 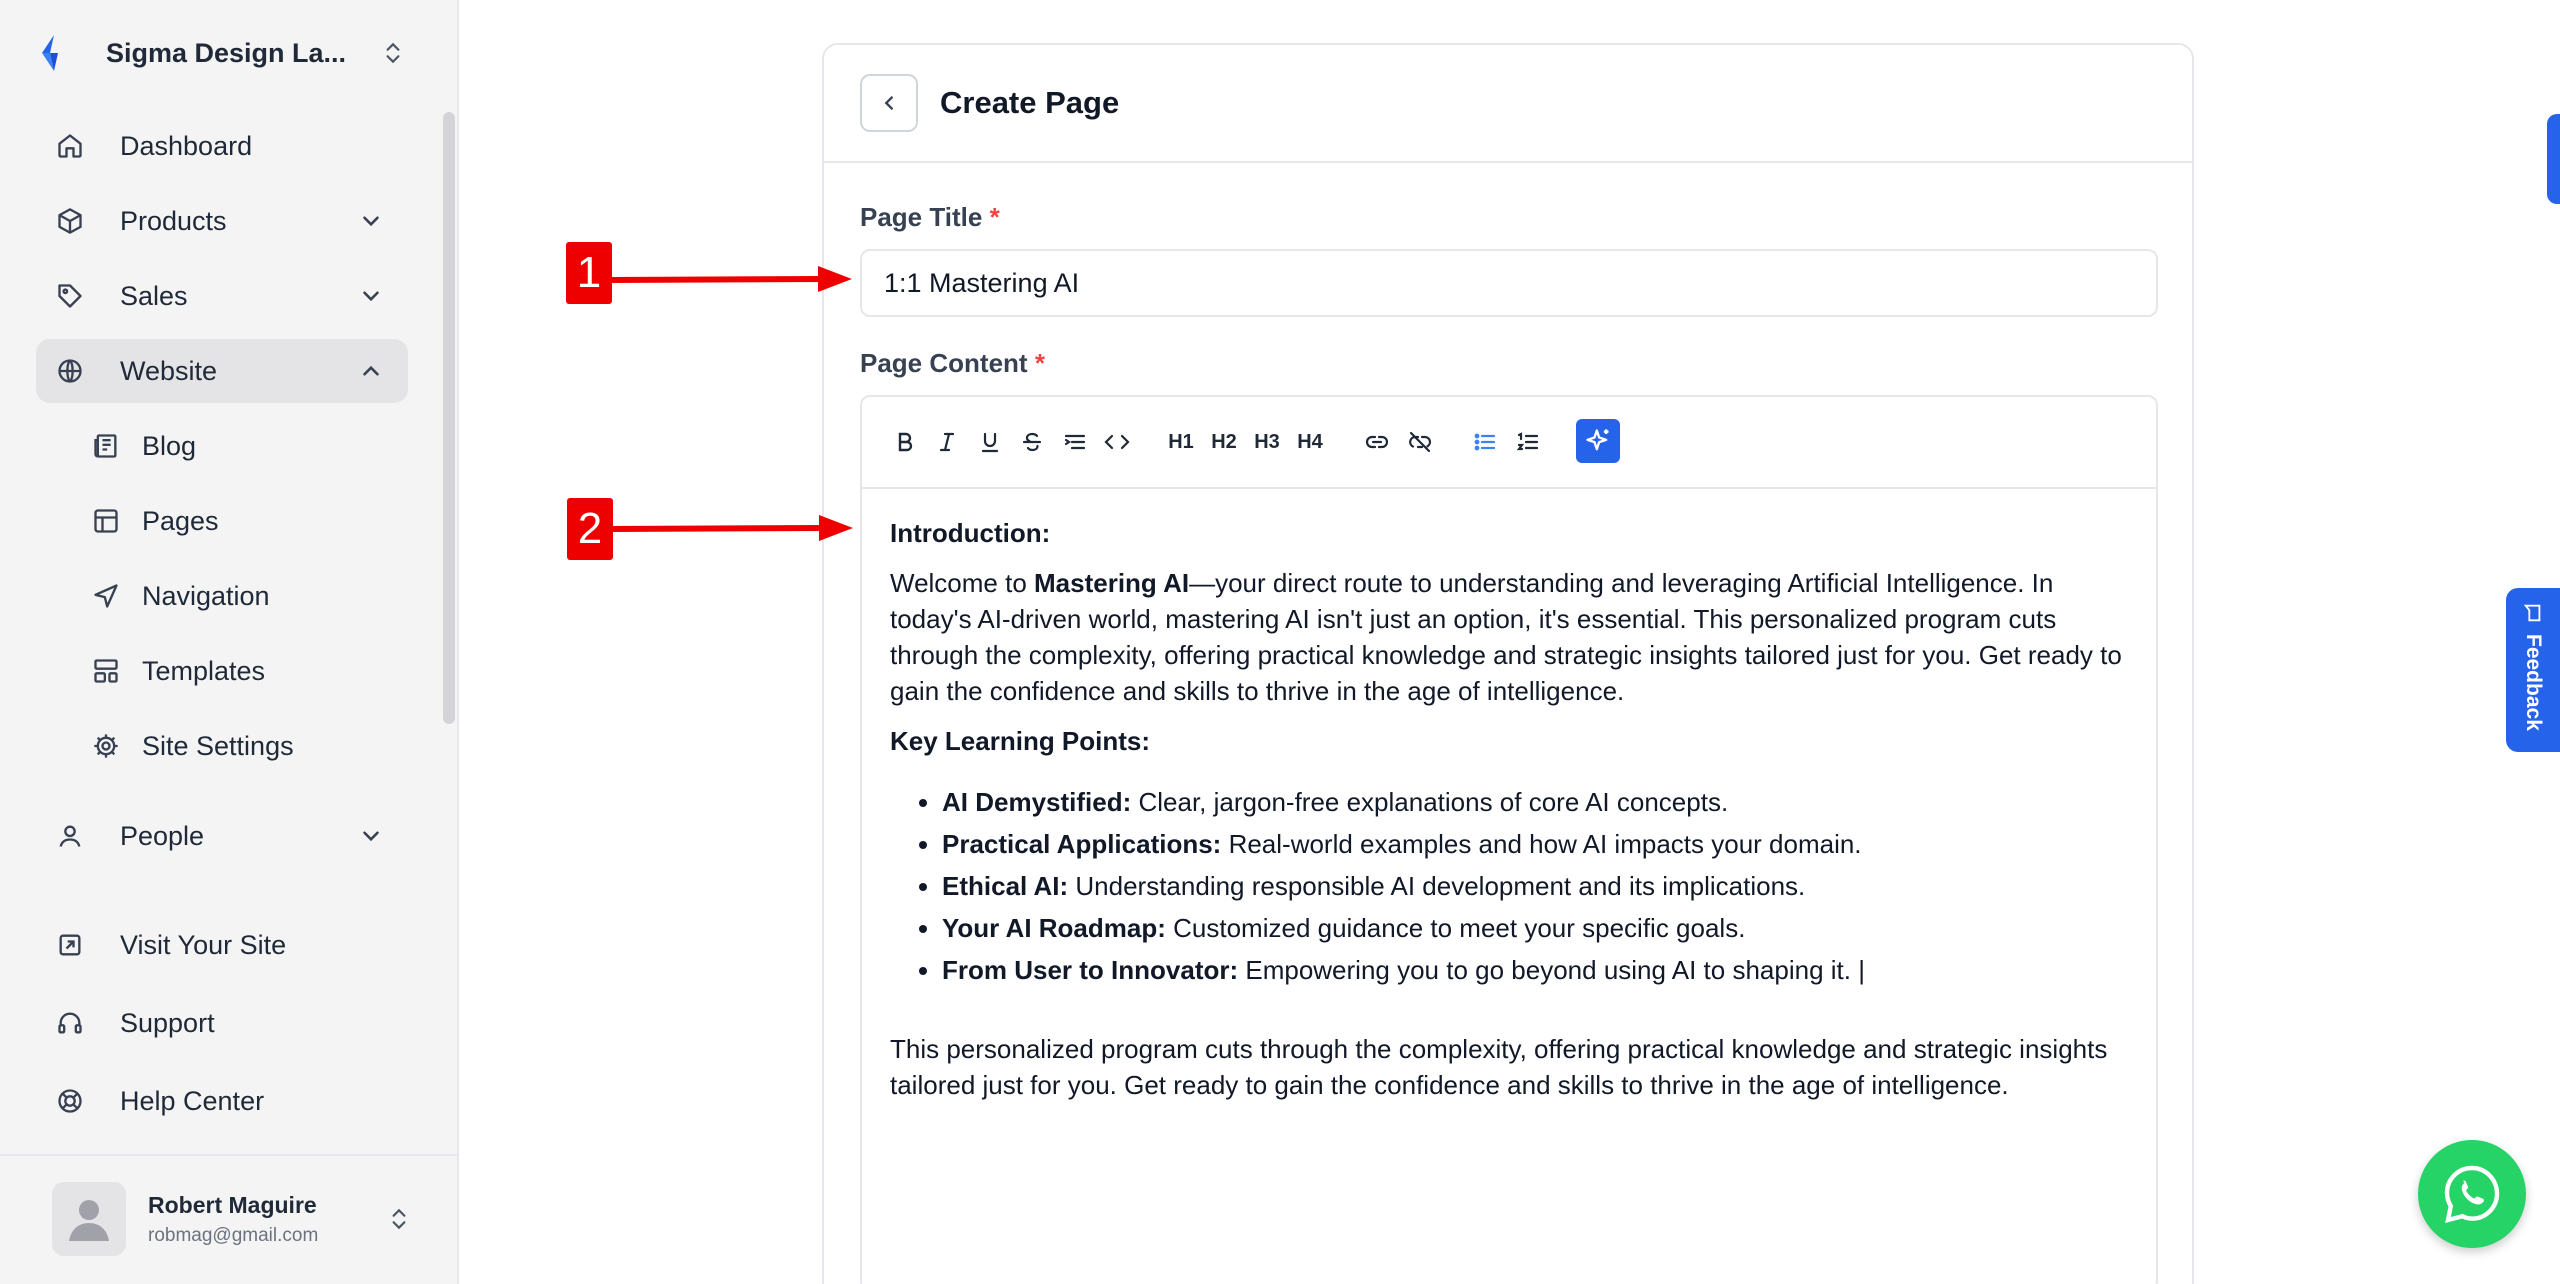 I want to click on sidebar-subitem-pages: Pages, so click(x=252, y=521).